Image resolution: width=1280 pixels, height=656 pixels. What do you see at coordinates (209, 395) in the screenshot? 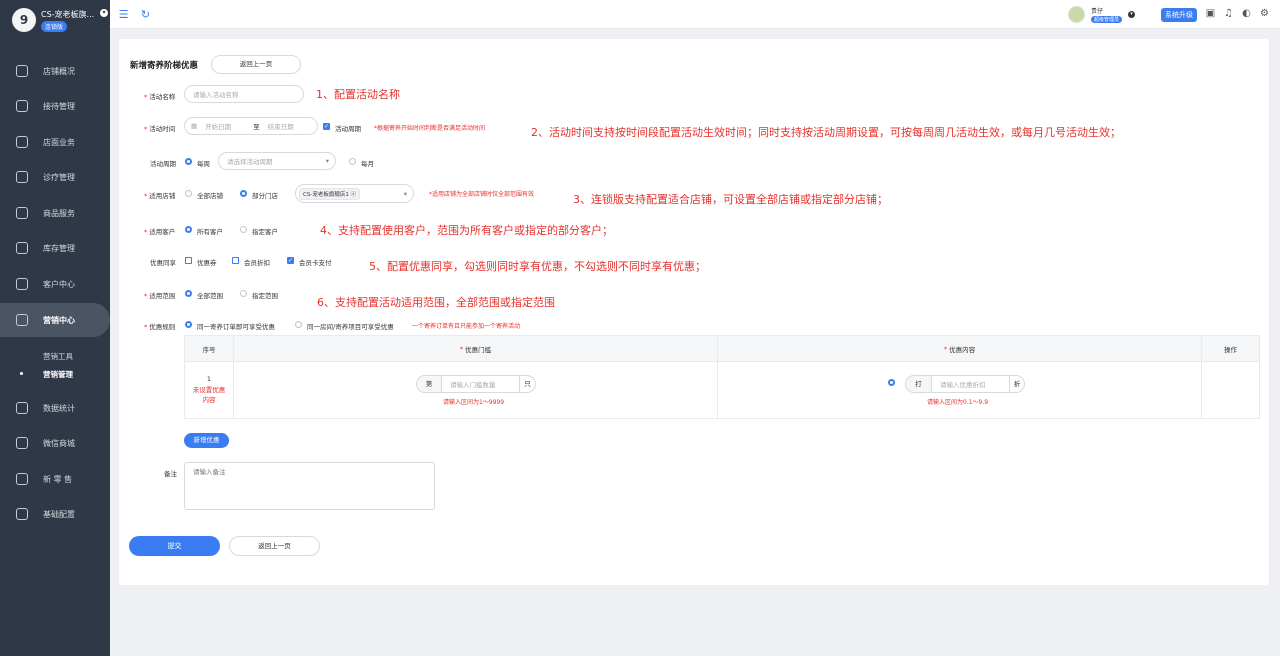
I see `row-status: 未设置优惠内容` at bounding box center [209, 395].